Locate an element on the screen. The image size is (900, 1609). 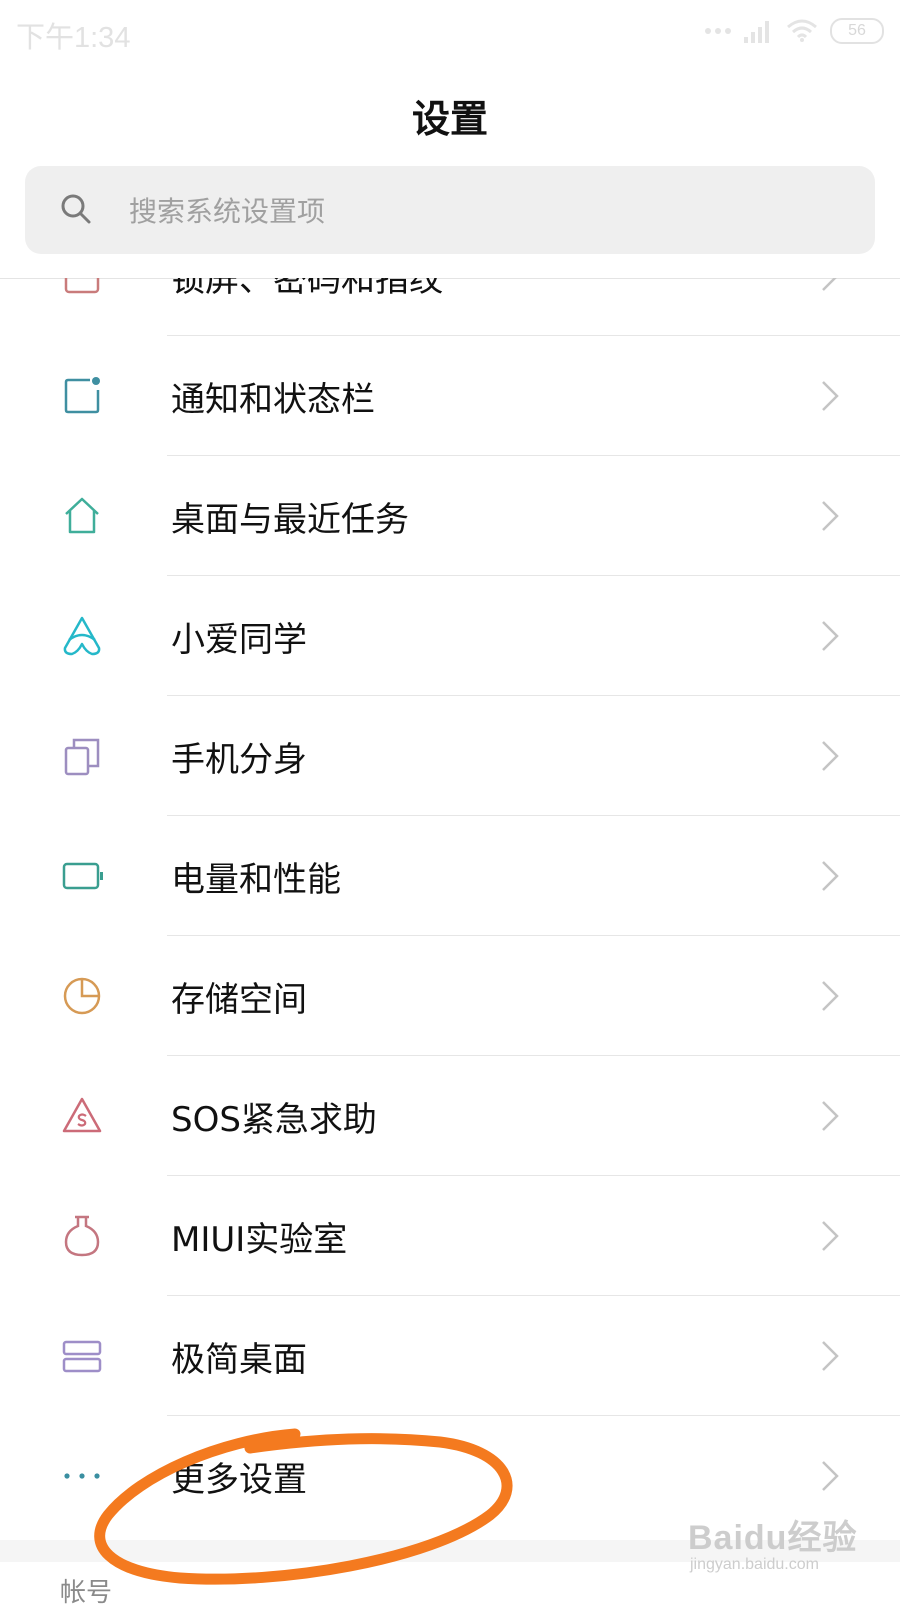
list-item-label: 存储空间 is located at coordinates (239, 1000).